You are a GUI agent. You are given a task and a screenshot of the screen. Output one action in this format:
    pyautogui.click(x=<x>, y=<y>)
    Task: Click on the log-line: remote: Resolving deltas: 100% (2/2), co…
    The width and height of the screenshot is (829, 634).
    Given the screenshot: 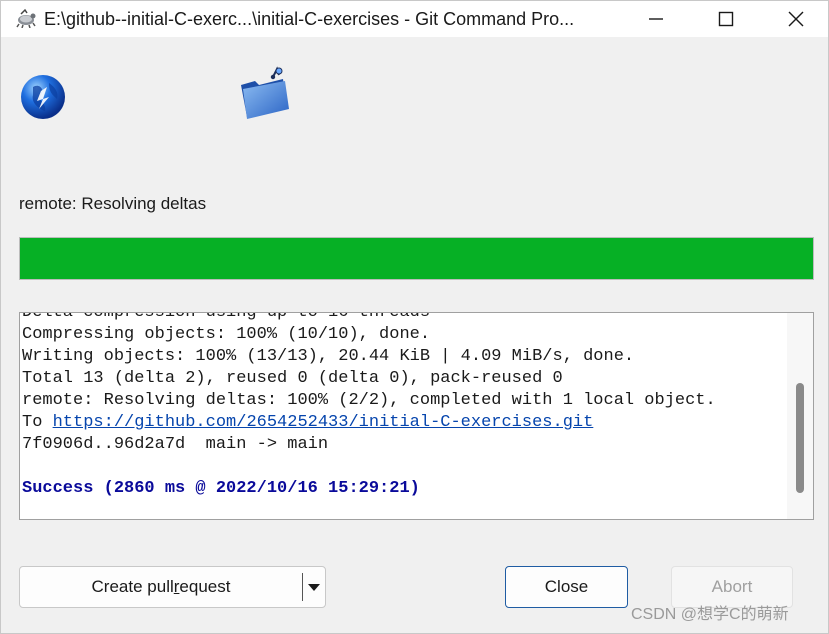 What is the action you would take?
    pyautogui.click(x=369, y=400)
    